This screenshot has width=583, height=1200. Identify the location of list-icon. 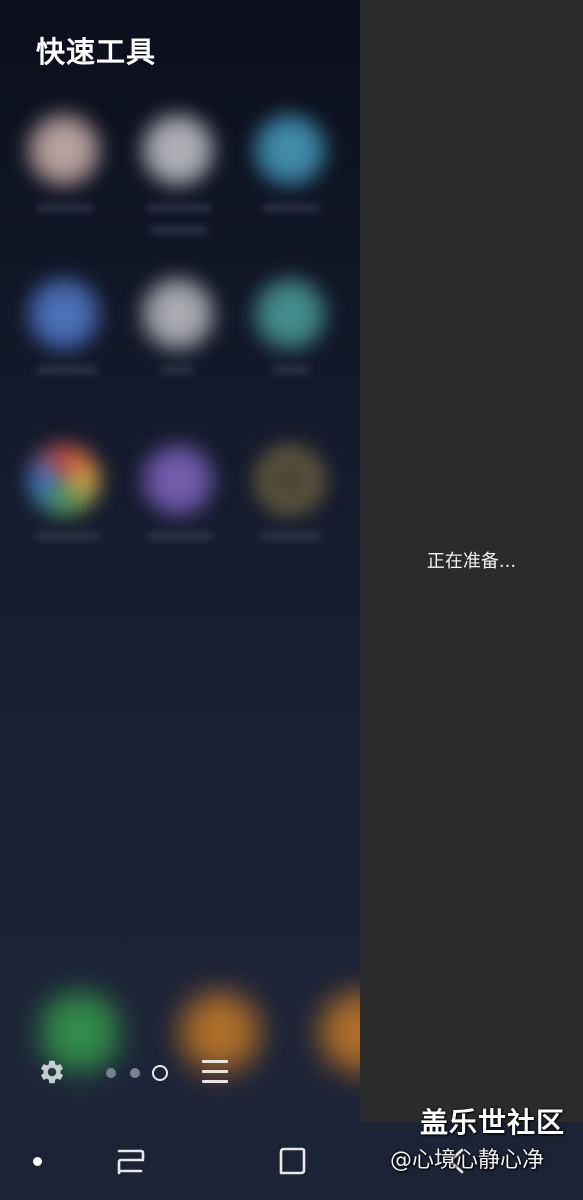
(215, 1072).